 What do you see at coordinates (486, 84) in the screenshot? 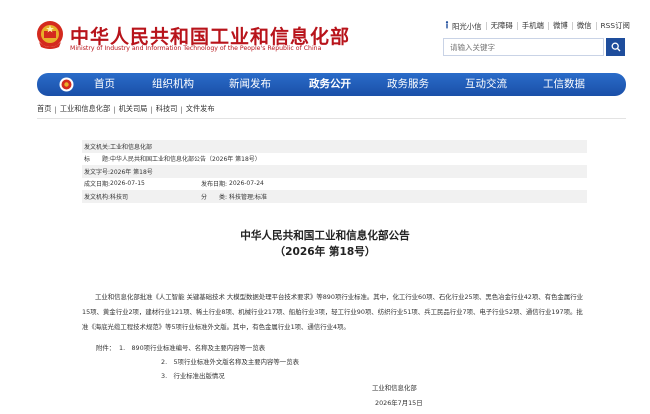
I see `nav-interaction: 互动交流` at bounding box center [486, 84].